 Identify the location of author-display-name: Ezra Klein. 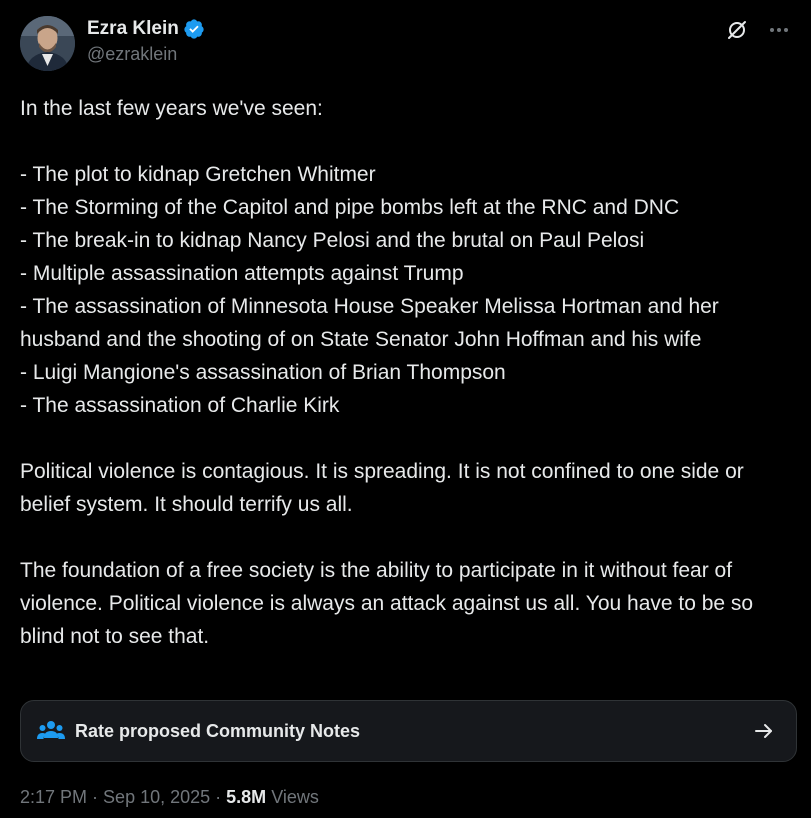
(133, 29).